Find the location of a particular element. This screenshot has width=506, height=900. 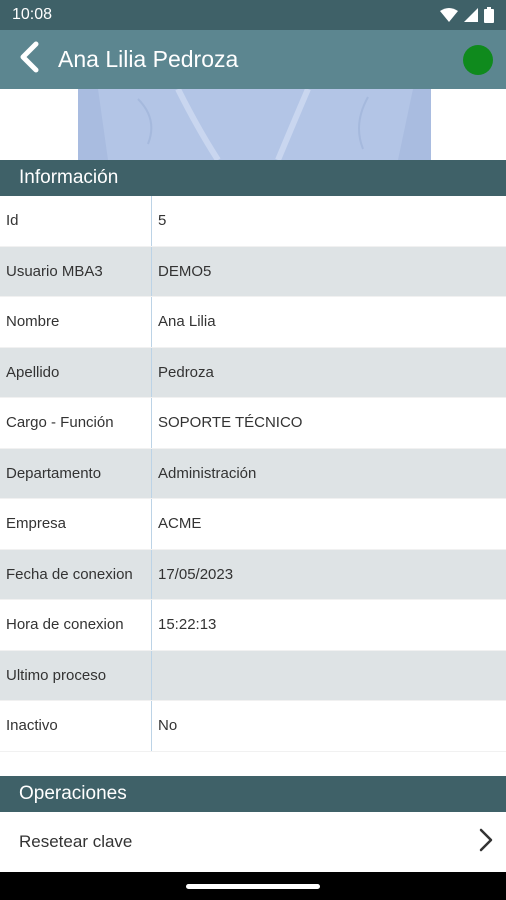

row-label: Fecha de conexion is located at coordinates (76, 574).